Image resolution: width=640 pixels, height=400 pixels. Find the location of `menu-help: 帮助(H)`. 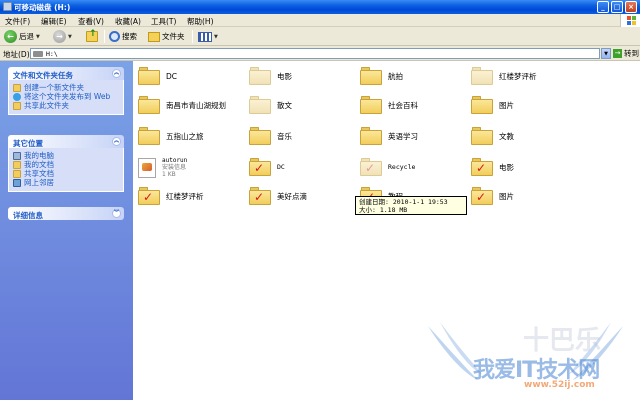

menu-help: 帮助(H) is located at coordinates (200, 21).